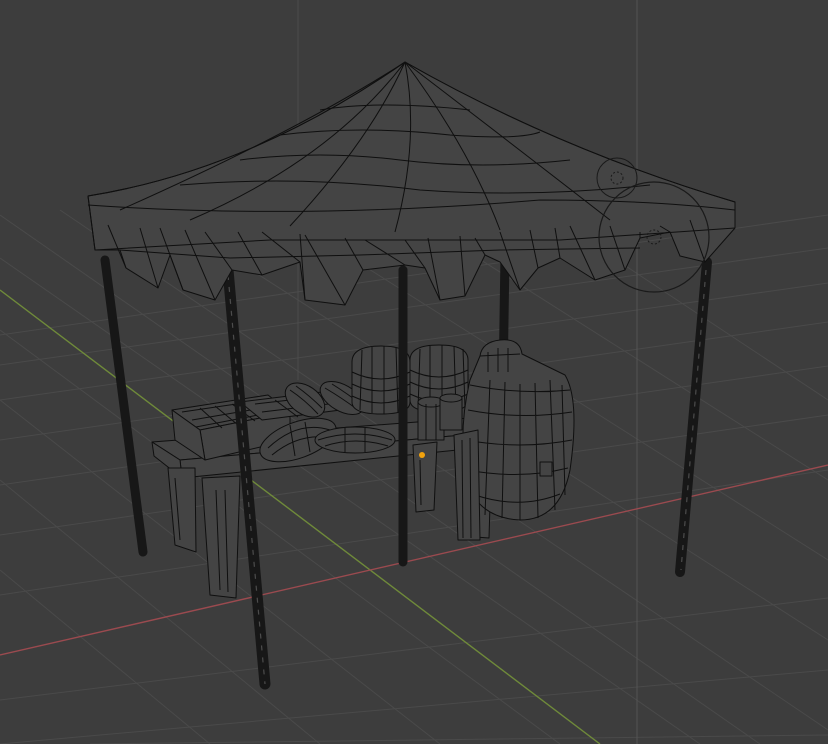 The image size is (828, 744). I want to click on pole-back-left, so click(124, 406).